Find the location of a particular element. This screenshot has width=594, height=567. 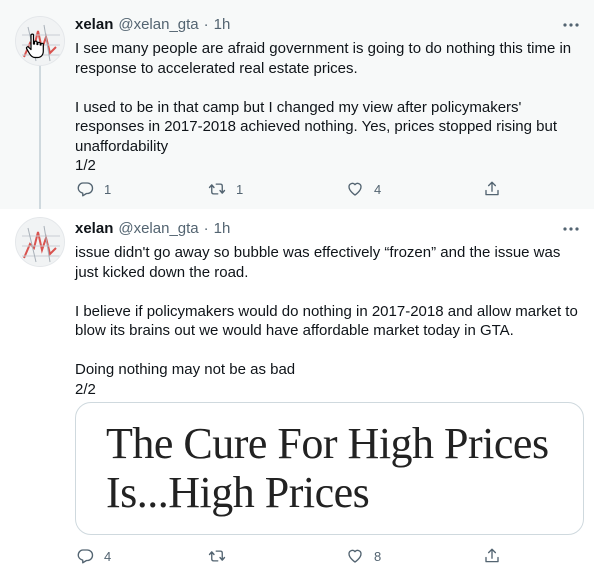

thread-connector-line is located at coordinates (40, 137).